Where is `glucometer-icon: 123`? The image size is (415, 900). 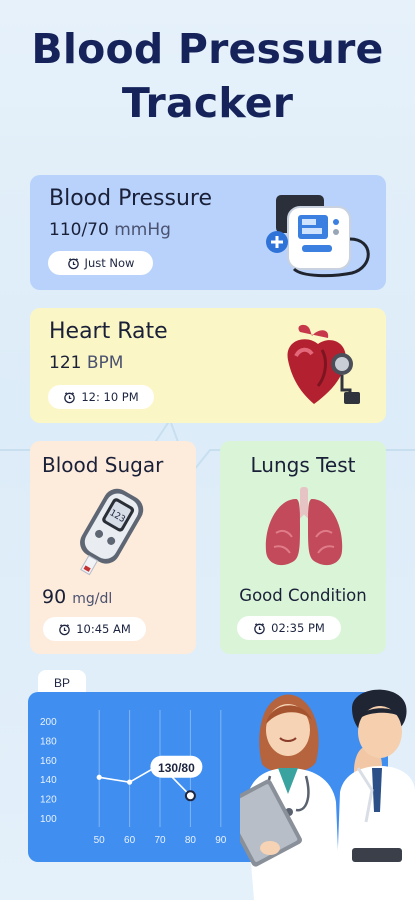
glucometer-icon: 123 is located at coordinates (112, 532).